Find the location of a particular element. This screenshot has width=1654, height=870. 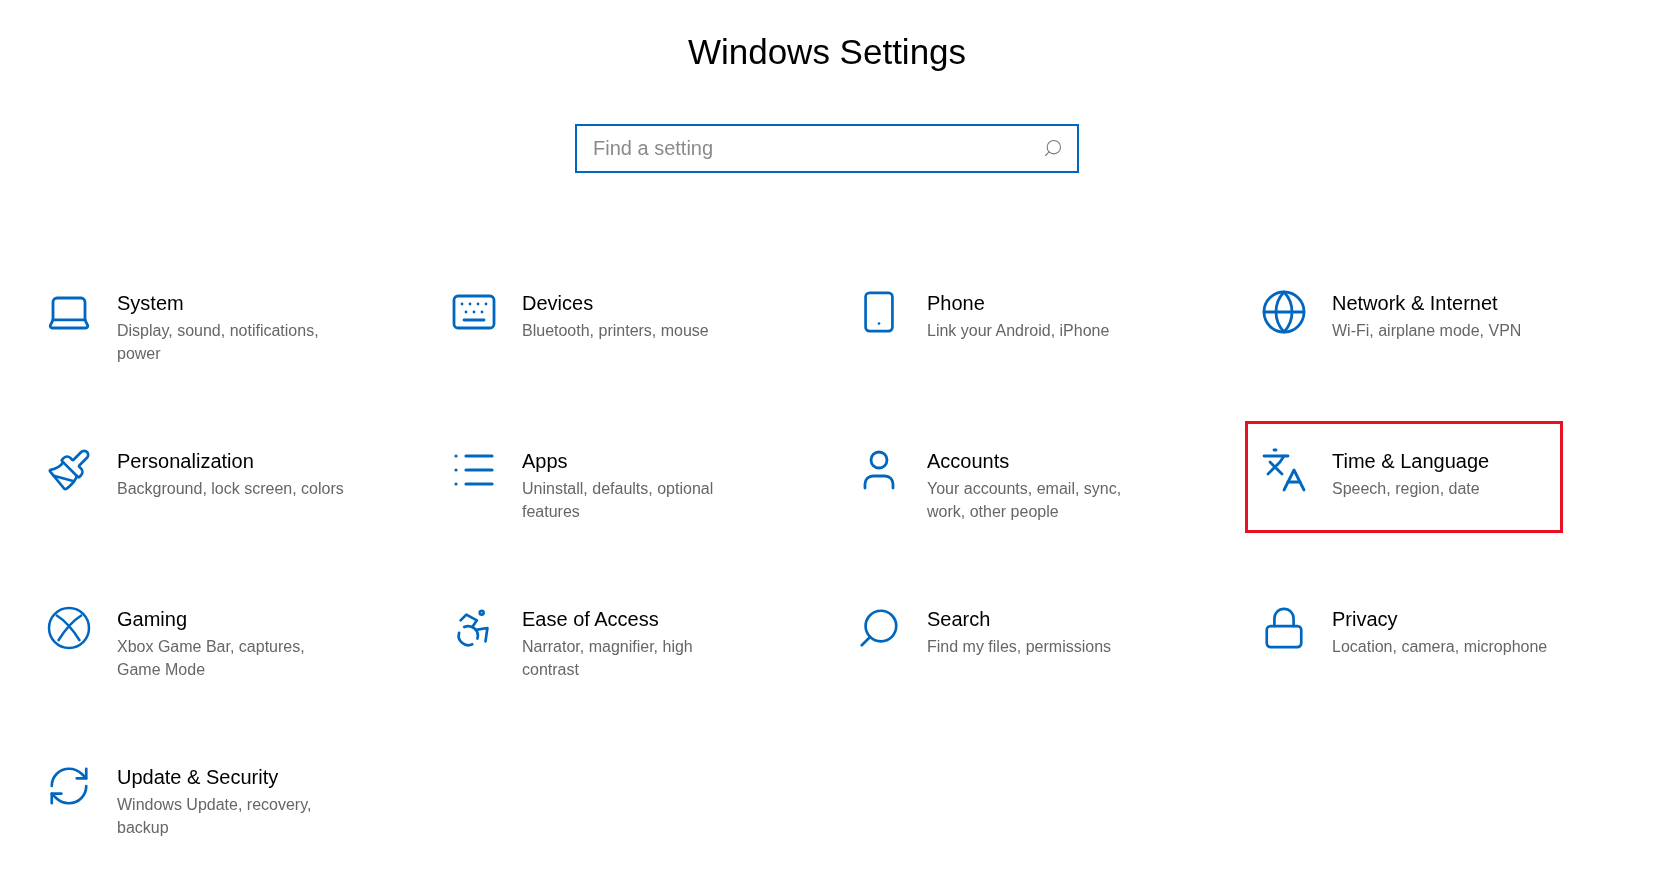

category-description: Bluetooth, printers, mouse is located at coordinates (615, 331).